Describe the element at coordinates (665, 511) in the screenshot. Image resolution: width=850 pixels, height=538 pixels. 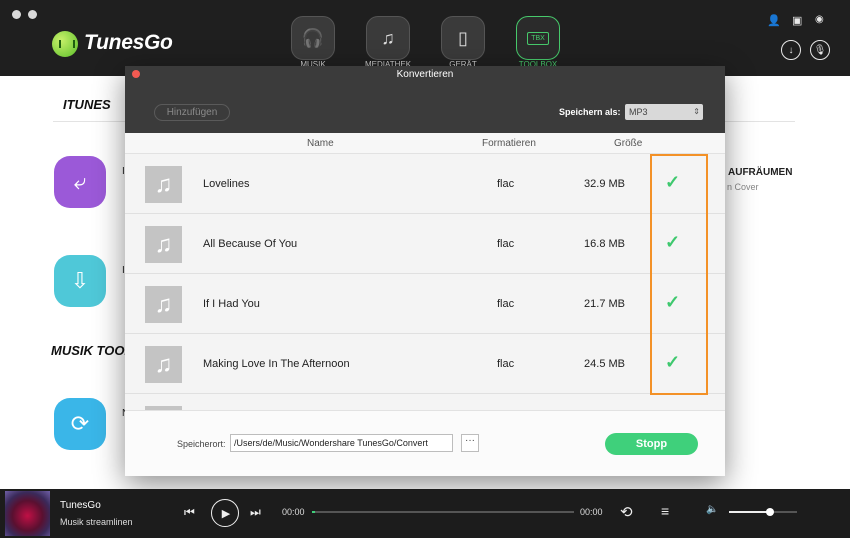
I see `playlist-icon: ≡` at that location.